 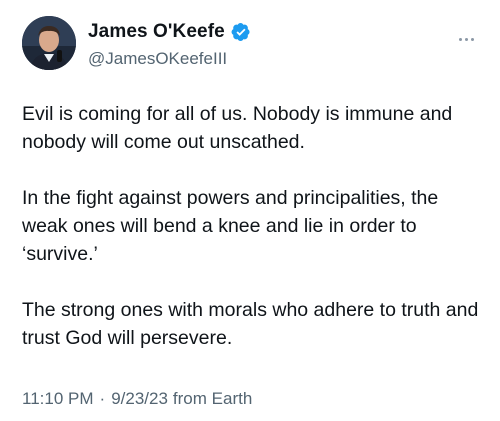 What do you see at coordinates (252, 46) in the screenshot?
I see `tweet-header: James O'Keefe @JamesOKeefeIII` at bounding box center [252, 46].